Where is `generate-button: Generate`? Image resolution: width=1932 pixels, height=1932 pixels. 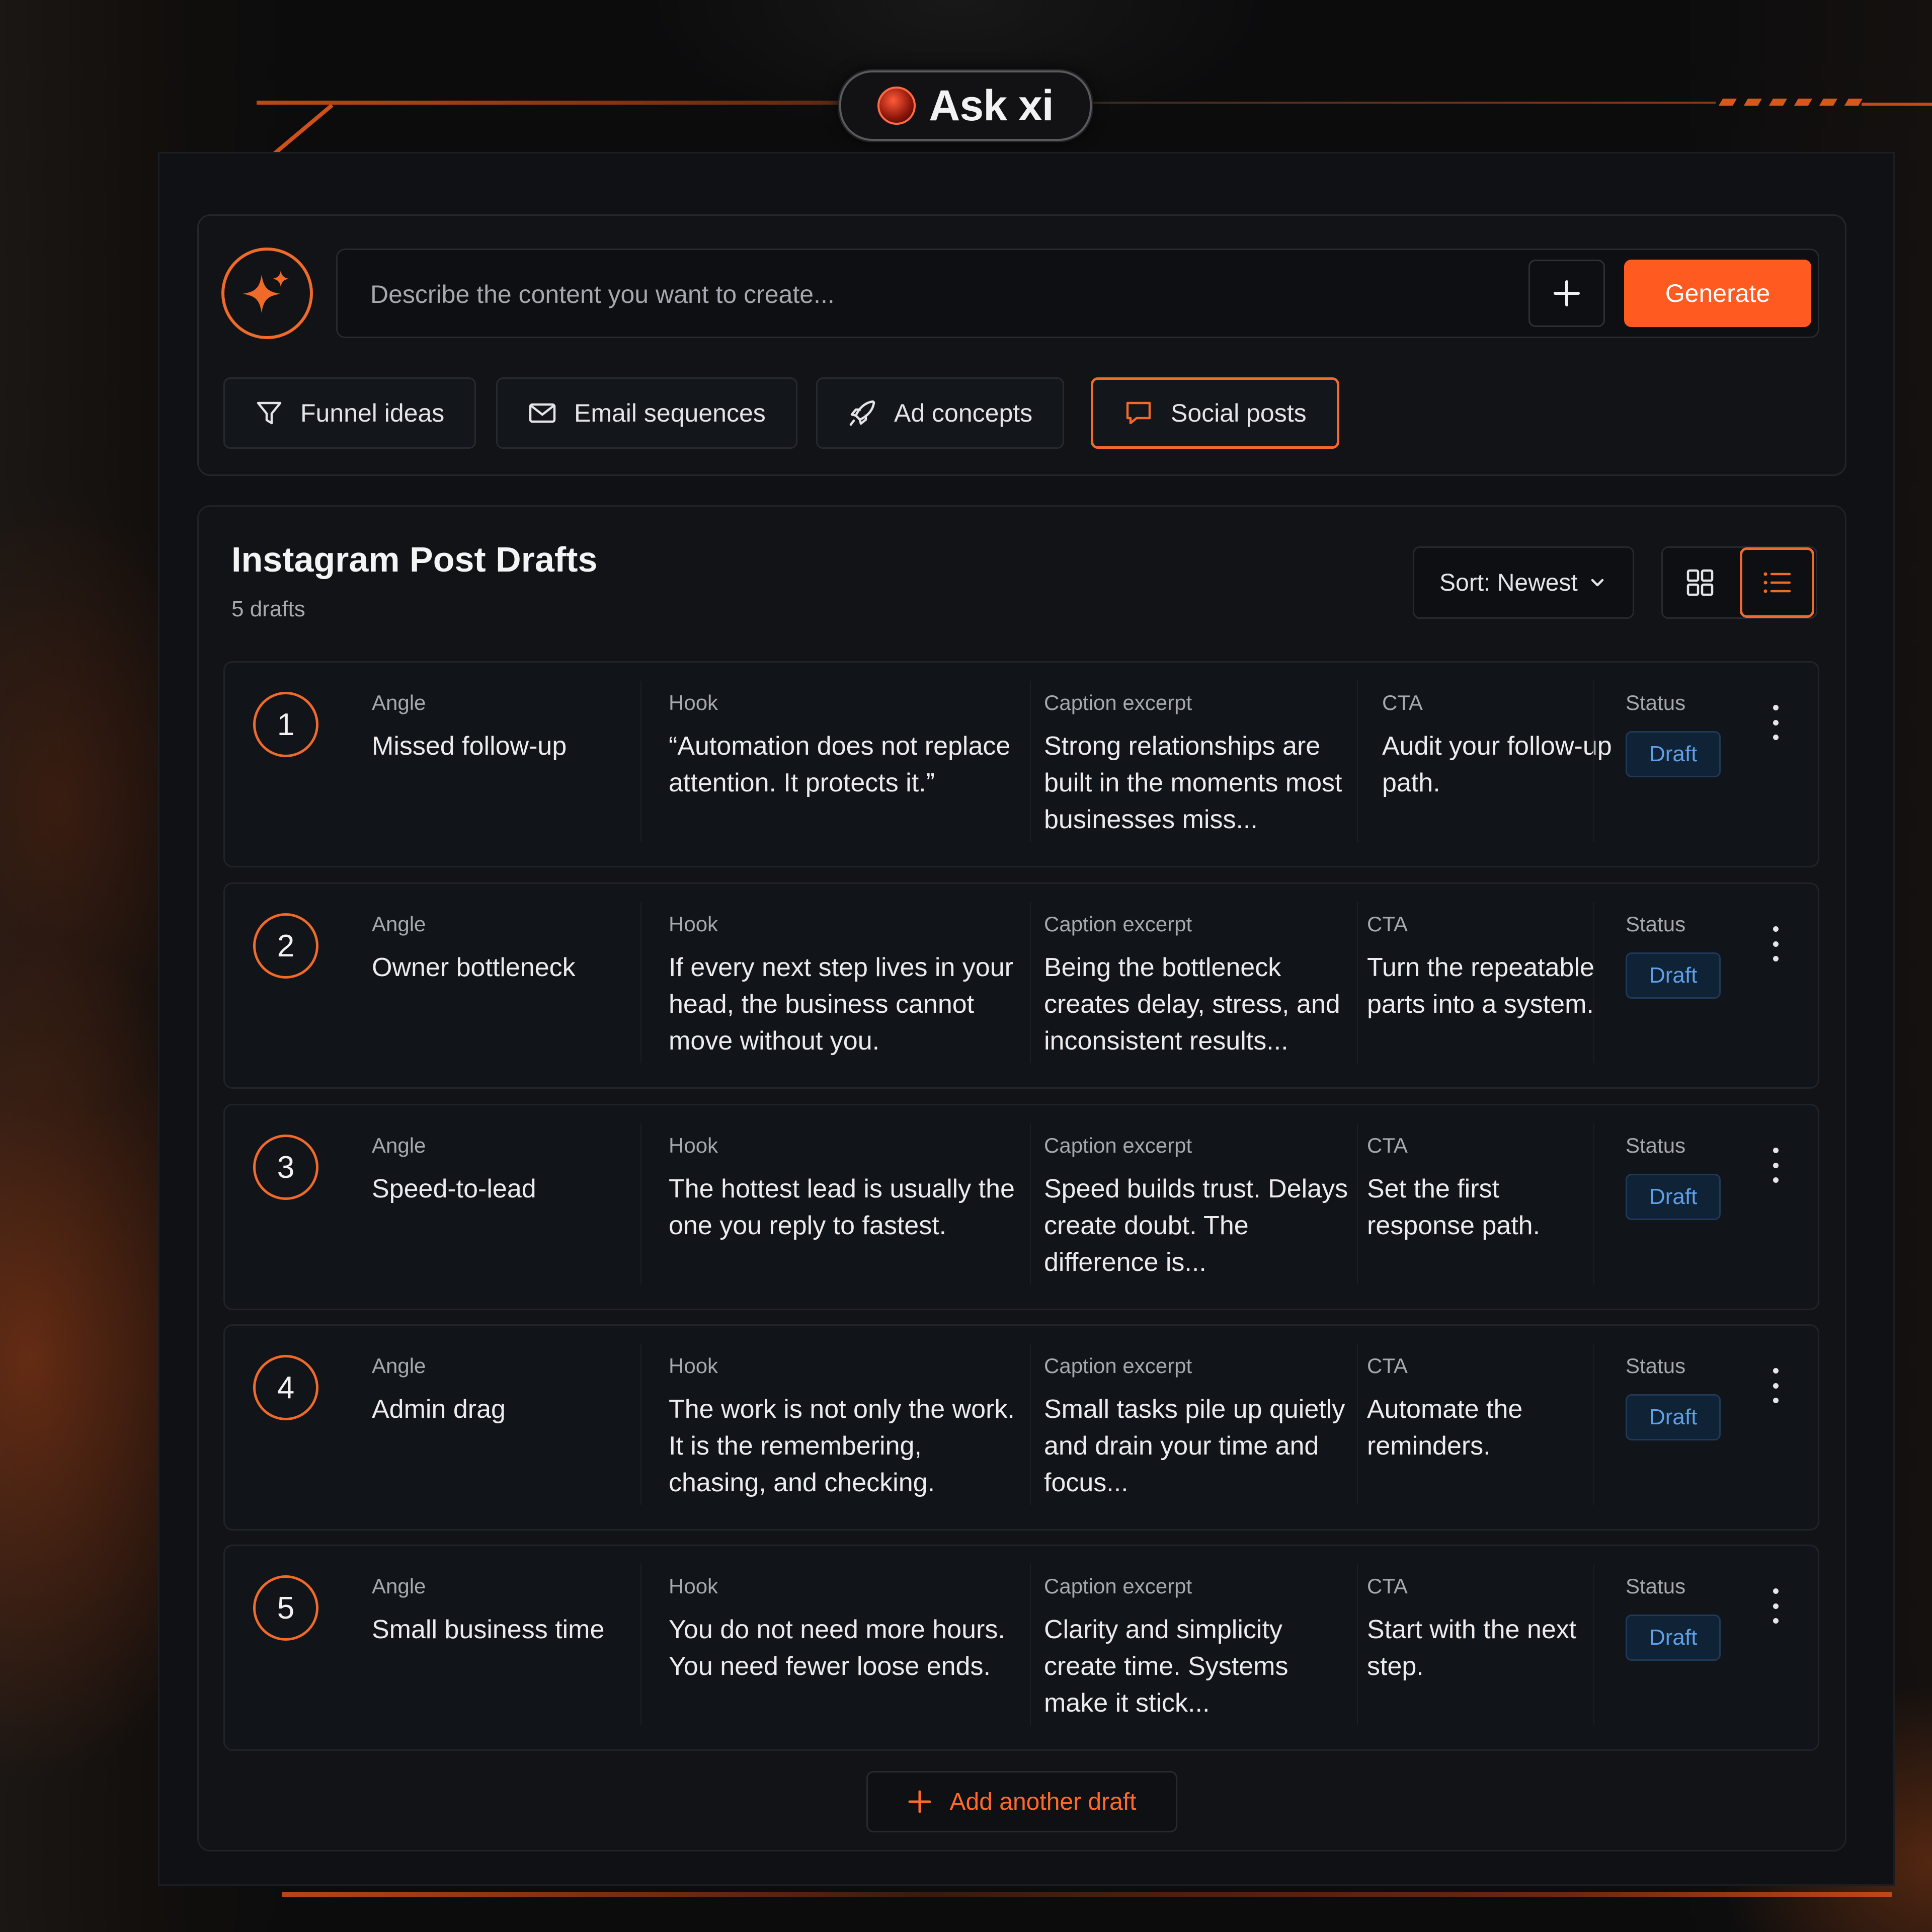 generate-button: Generate is located at coordinates (1718, 293).